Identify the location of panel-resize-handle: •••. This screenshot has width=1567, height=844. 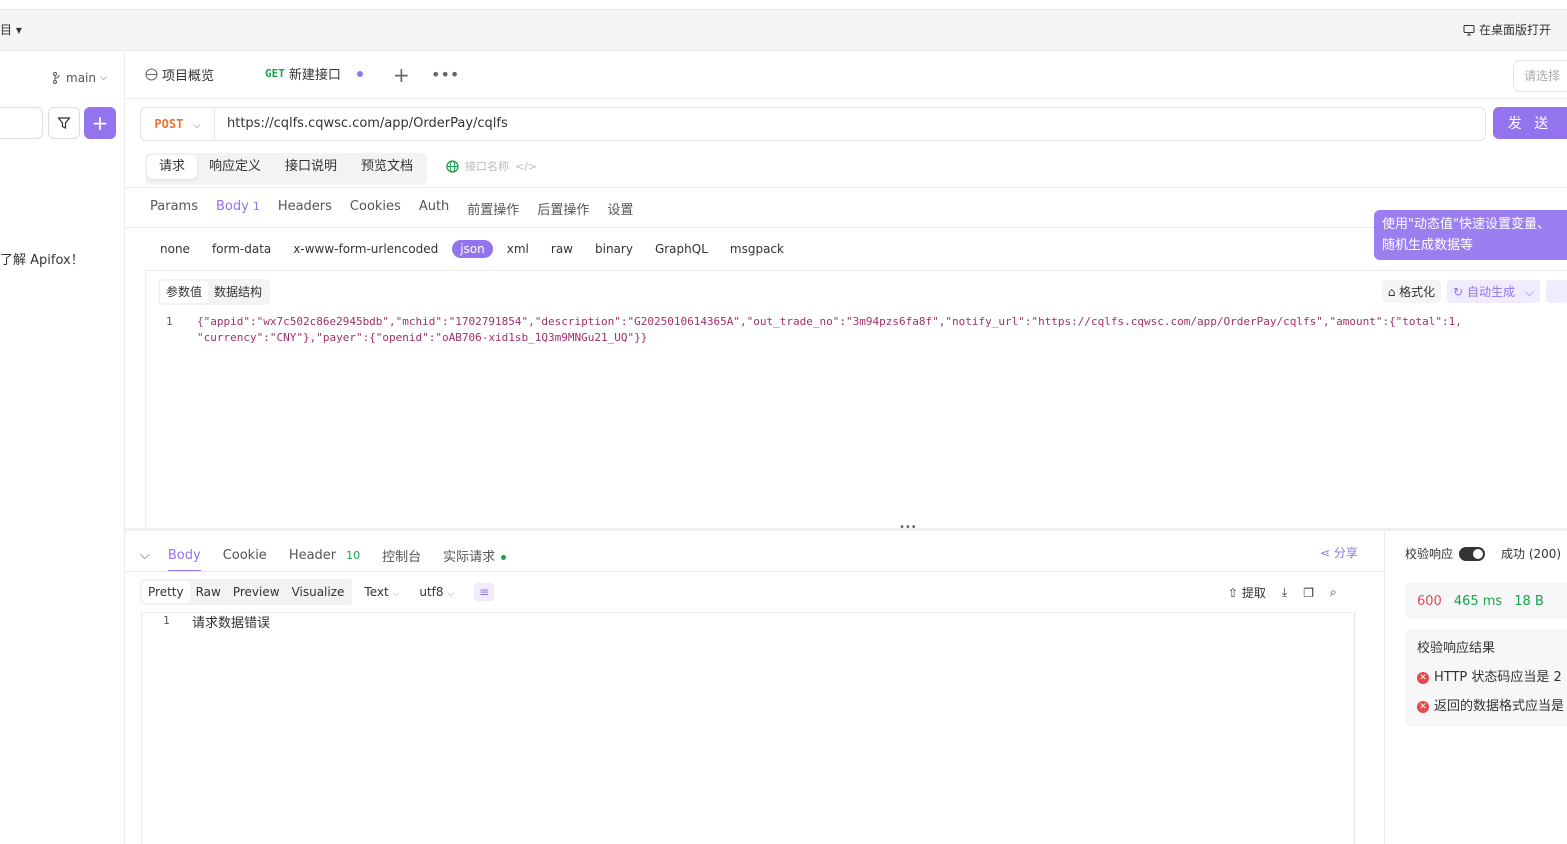
(846, 527).